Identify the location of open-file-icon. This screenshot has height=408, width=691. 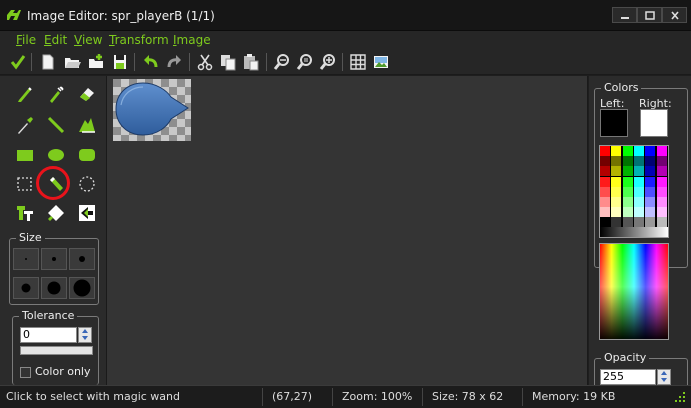
(72, 62).